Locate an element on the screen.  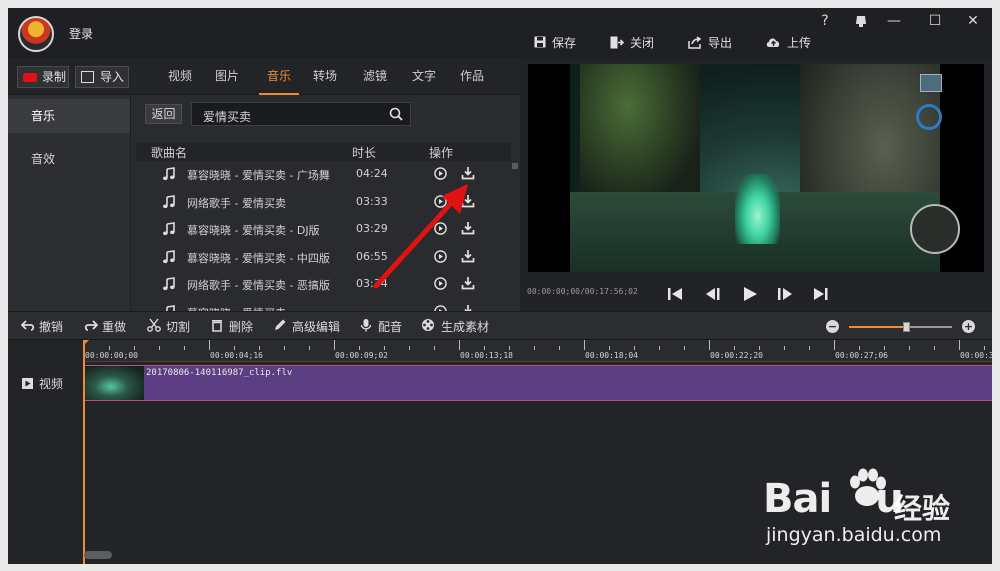
delete-button: 删除 is located at coordinates (241, 326).